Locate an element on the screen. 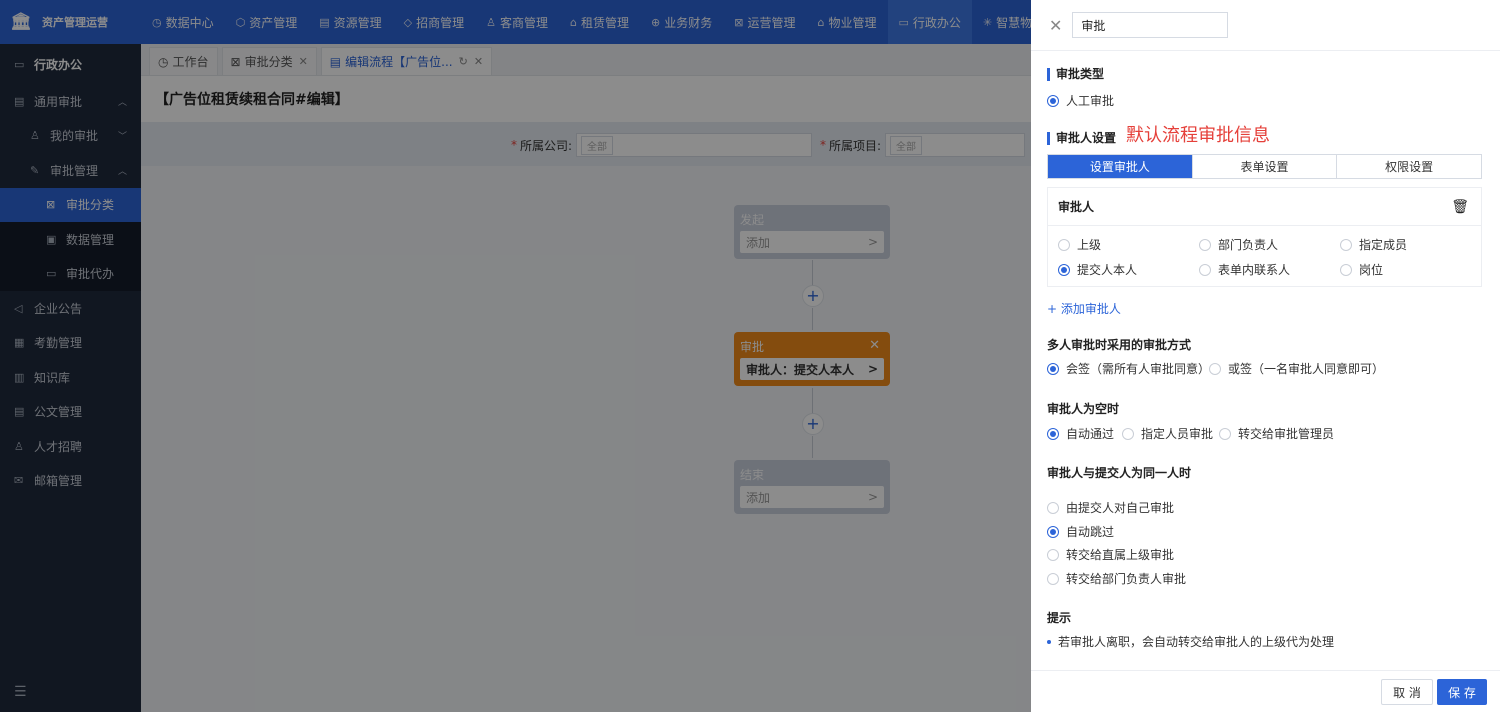 The width and height of the screenshot is (1500, 712). radio-label: 提交人本人 is located at coordinates (1107, 270).